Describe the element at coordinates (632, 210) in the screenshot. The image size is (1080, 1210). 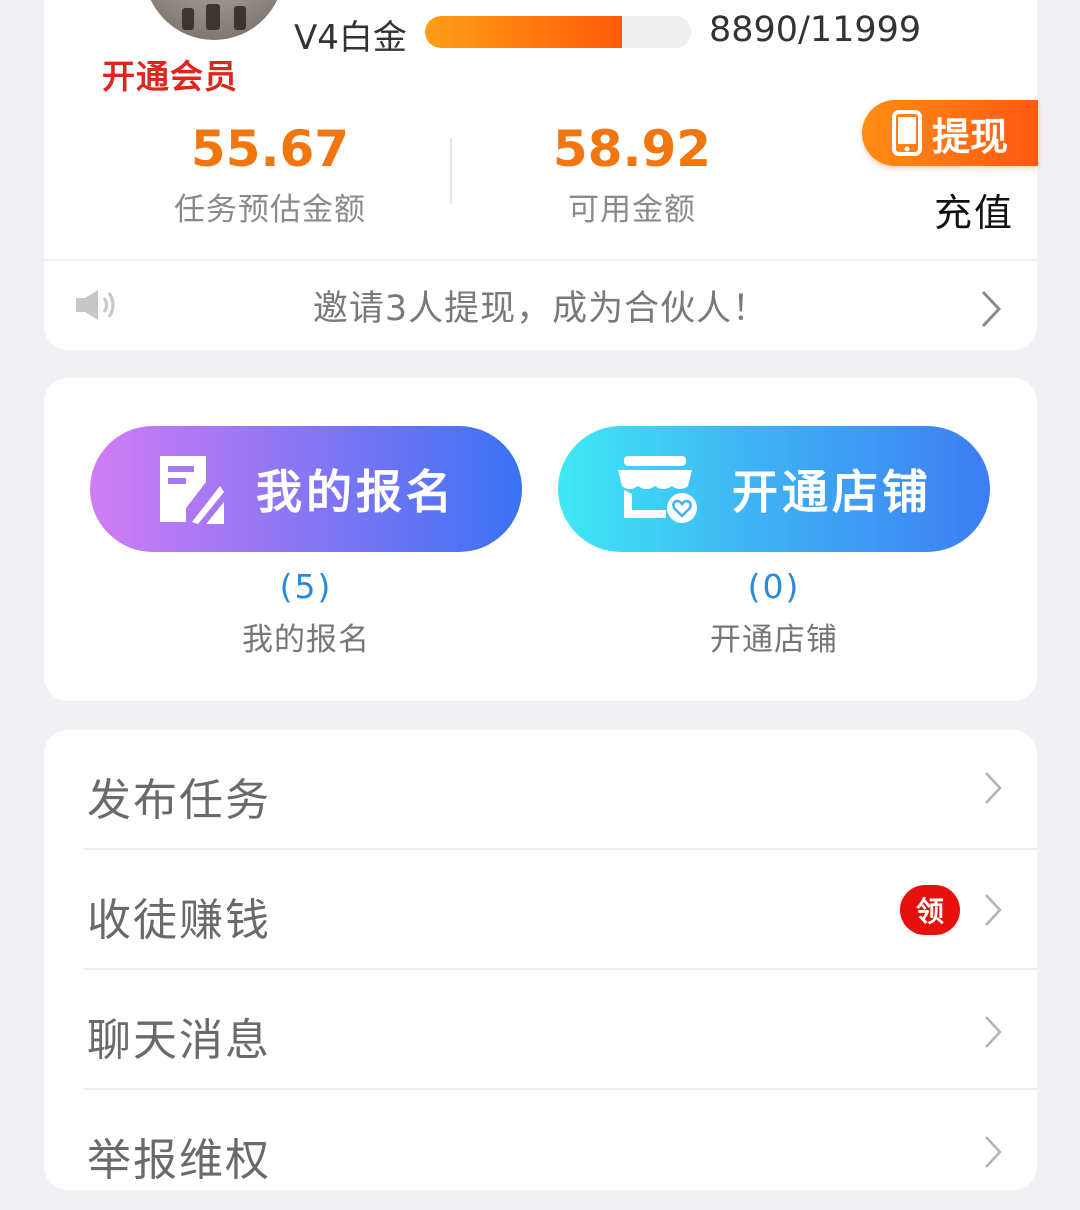
I see `available-amount-label: 可用金额` at that location.